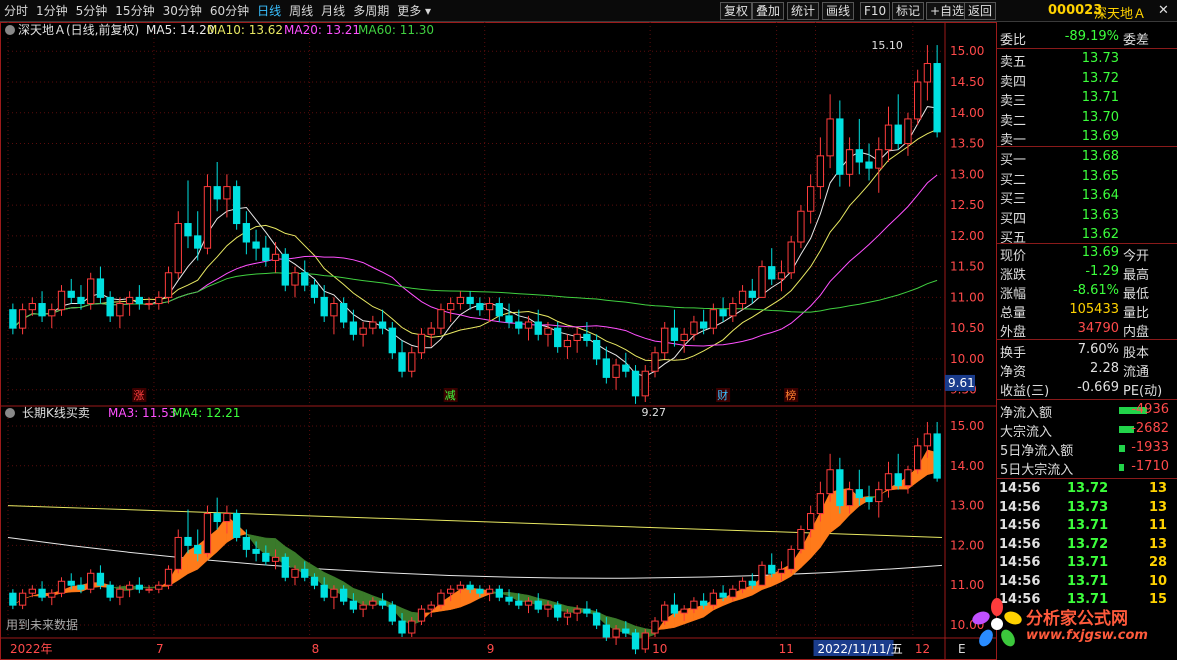 The image size is (1177, 660). I want to click on flow-row: 5日大宗流入 -1710, so click(1087, 468).